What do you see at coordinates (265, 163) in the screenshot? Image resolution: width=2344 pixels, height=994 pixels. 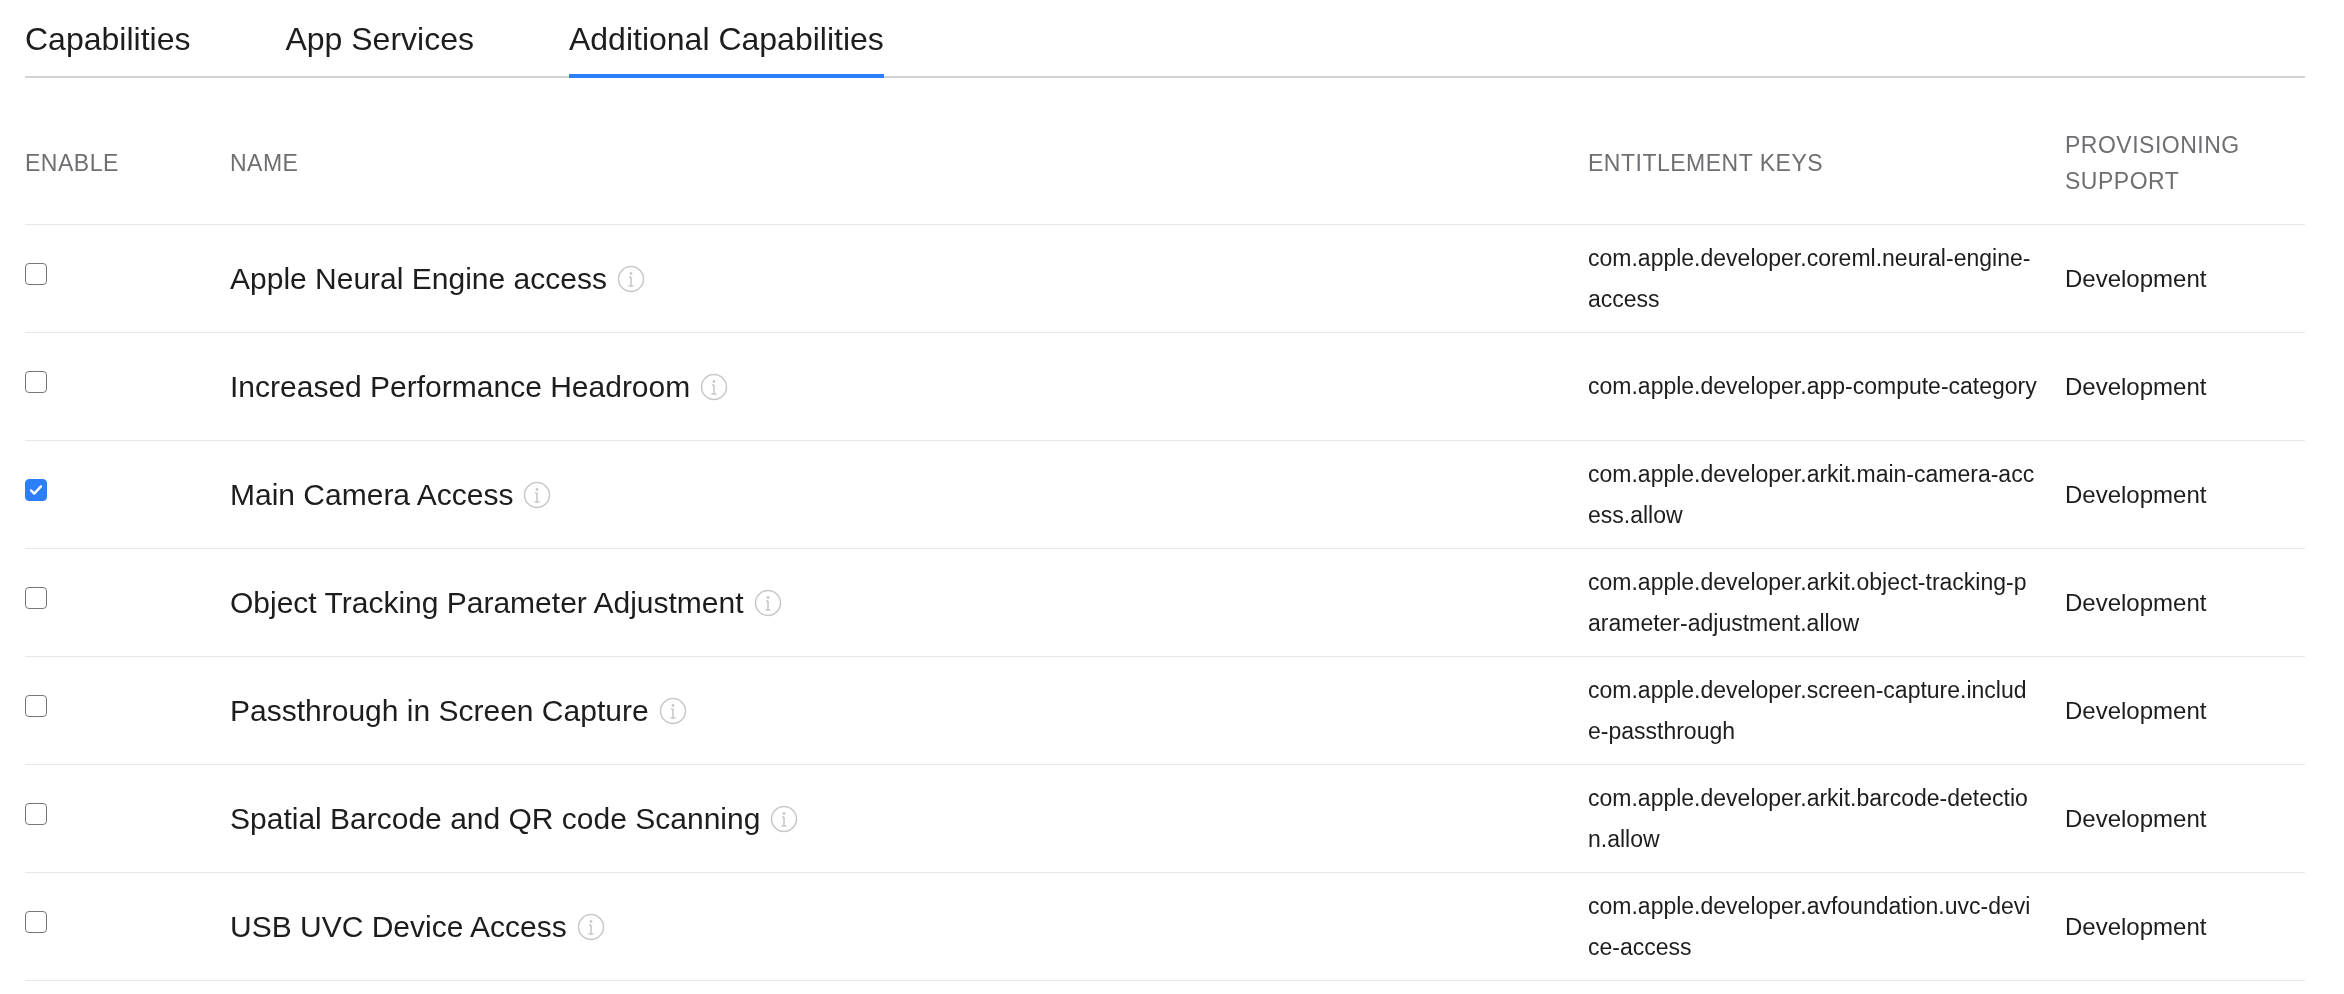 I see `column-header: NAME` at bounding box center [265, 163].